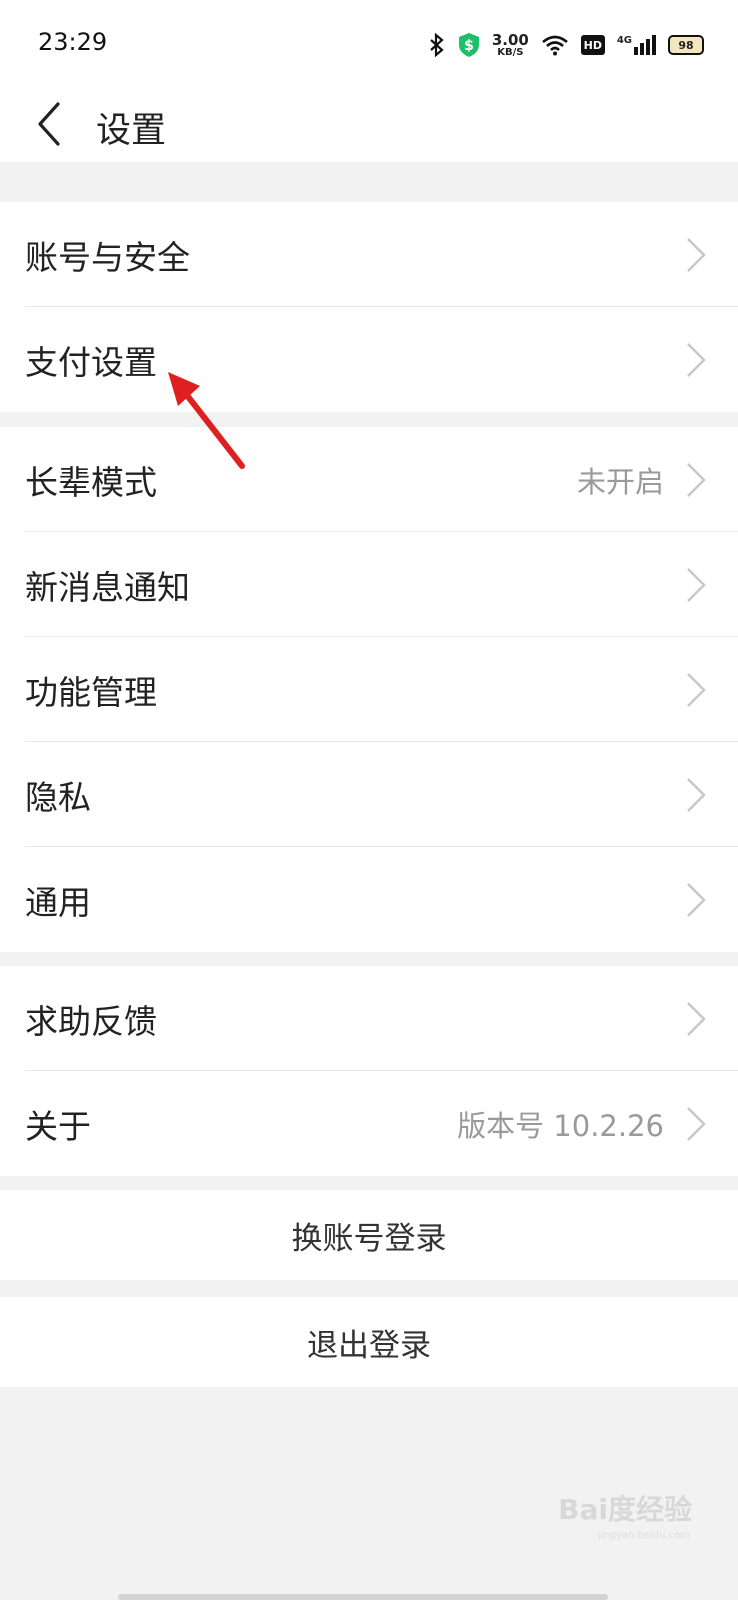  I want to click on wifi-icon, so click(554, 45).